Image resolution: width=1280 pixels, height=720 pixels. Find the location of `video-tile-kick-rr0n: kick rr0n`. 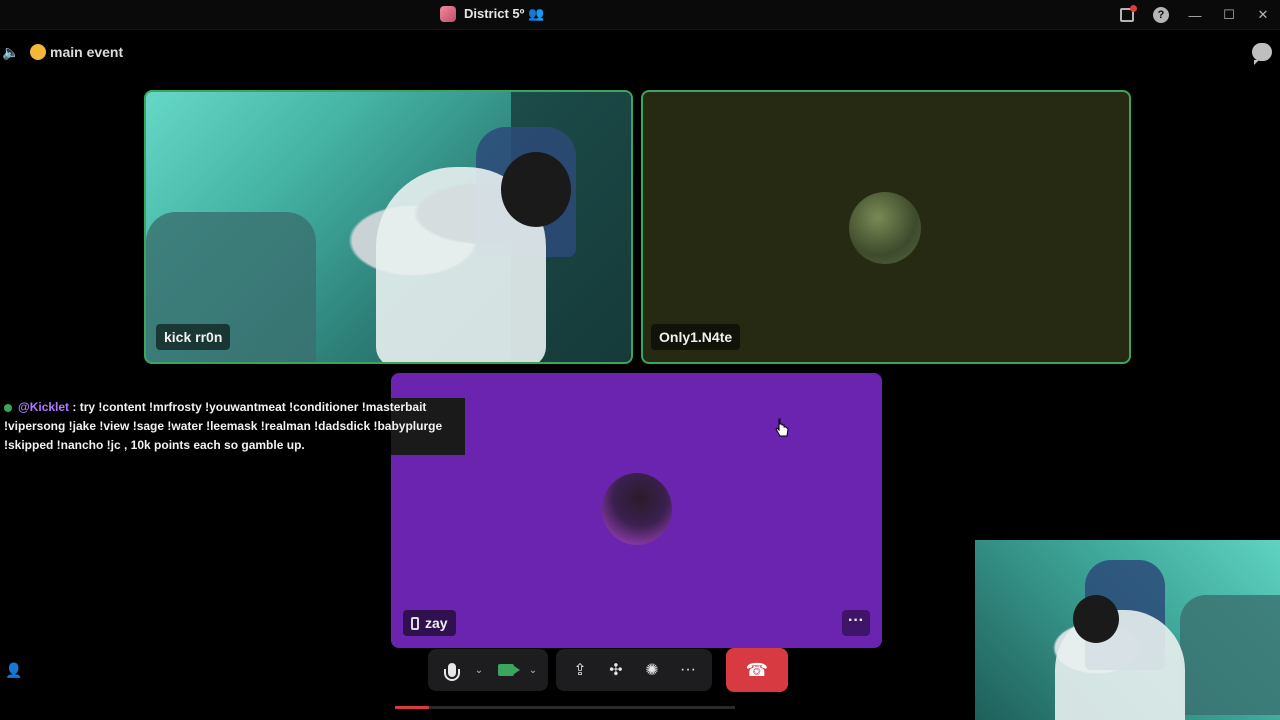

video-tile-kick-rr0n: kick rr0n is located at coordinates (388, 227).